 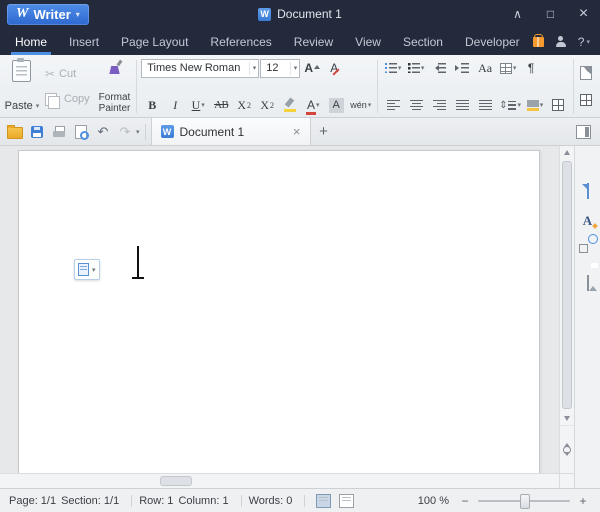 What do you see at coordinates (531, 68) in the screenshot?
I see `show-formatting-marks-button: ¶` at bounding box center [531, 68].